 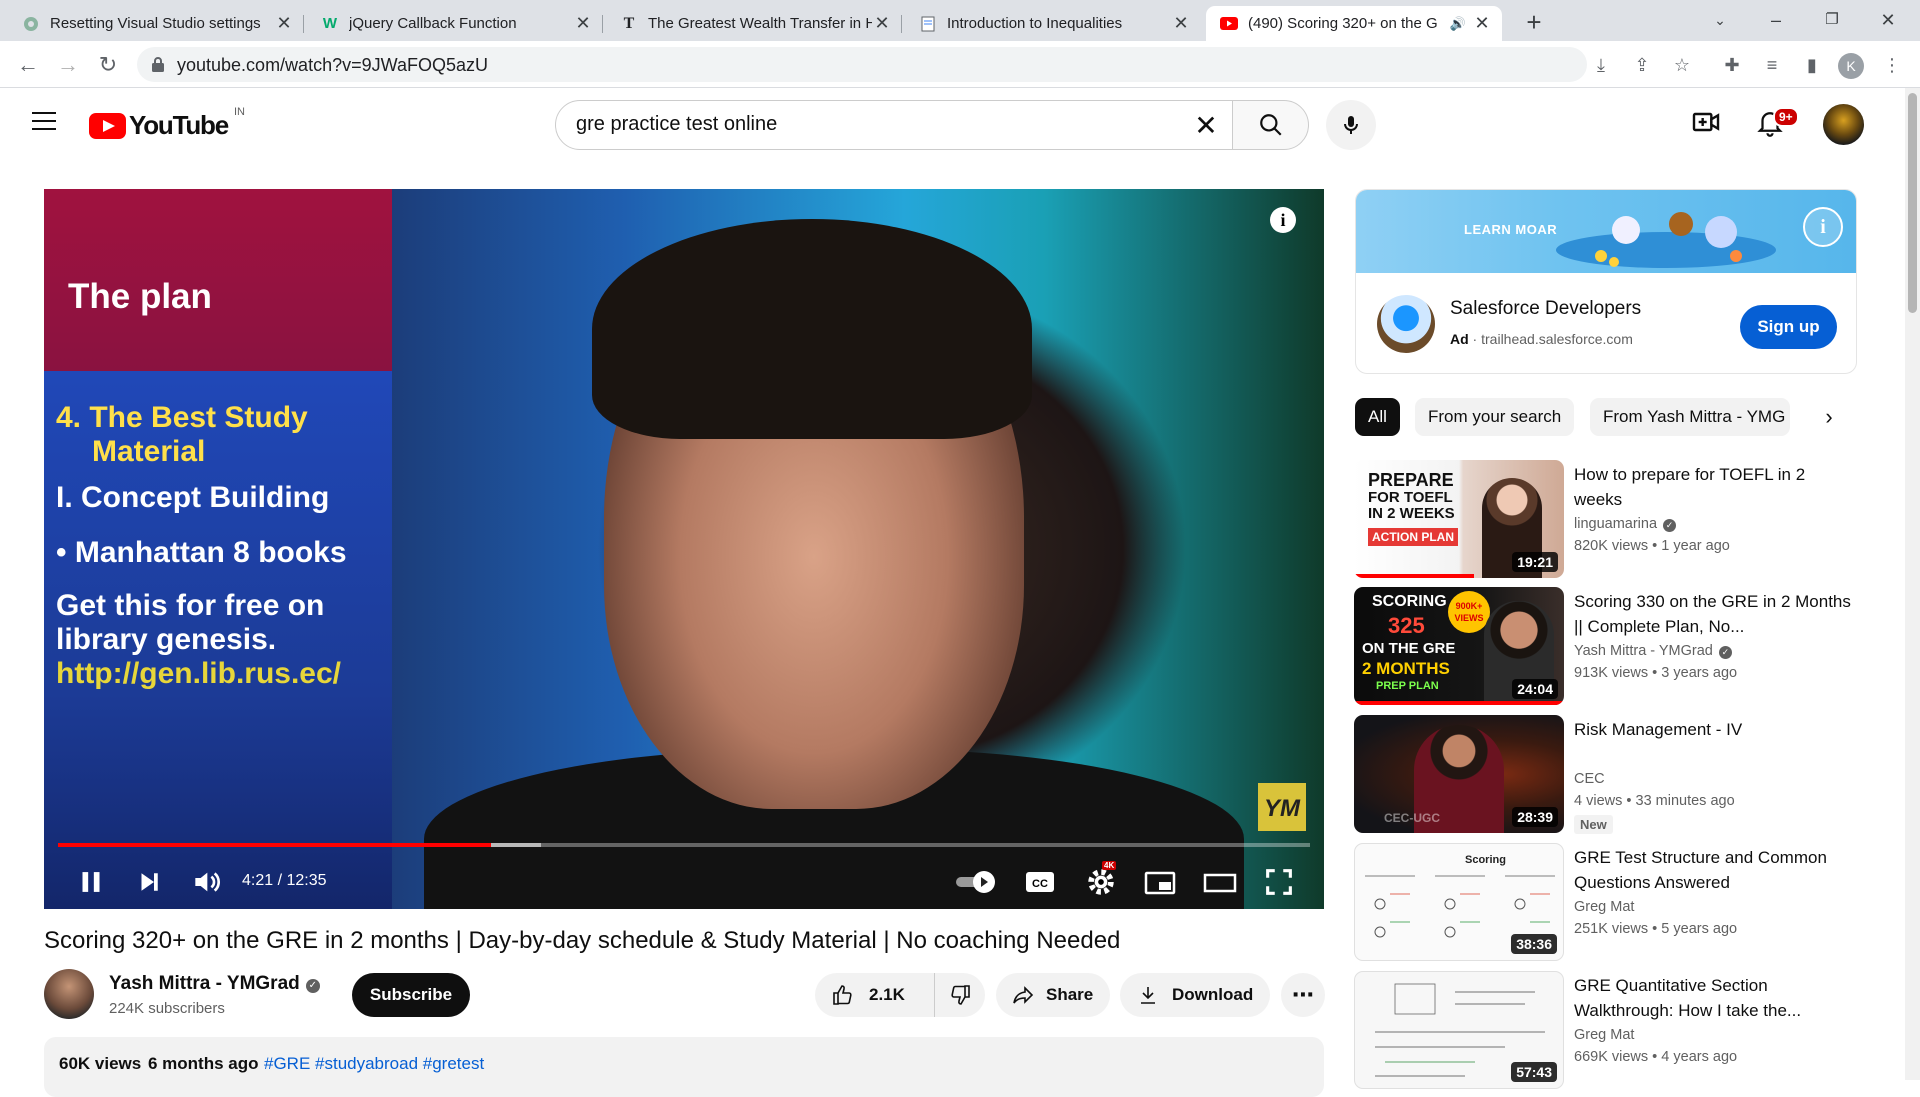 What do you see at coordinates (1195, 995) in the screenshot?
I see `download-button: Download` at bounding box center [1195, 995].